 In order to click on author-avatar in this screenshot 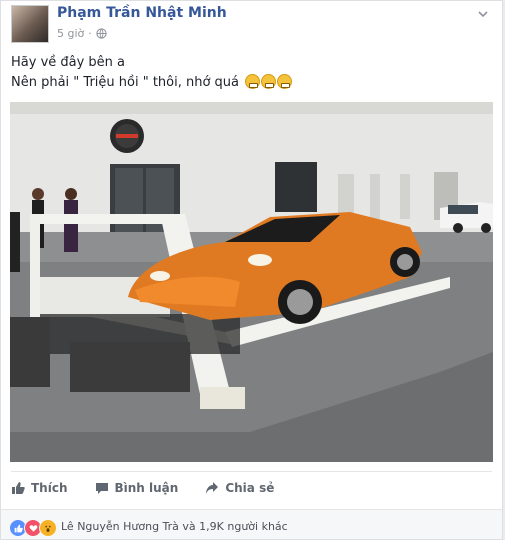, I will do `click(30, 24)`.